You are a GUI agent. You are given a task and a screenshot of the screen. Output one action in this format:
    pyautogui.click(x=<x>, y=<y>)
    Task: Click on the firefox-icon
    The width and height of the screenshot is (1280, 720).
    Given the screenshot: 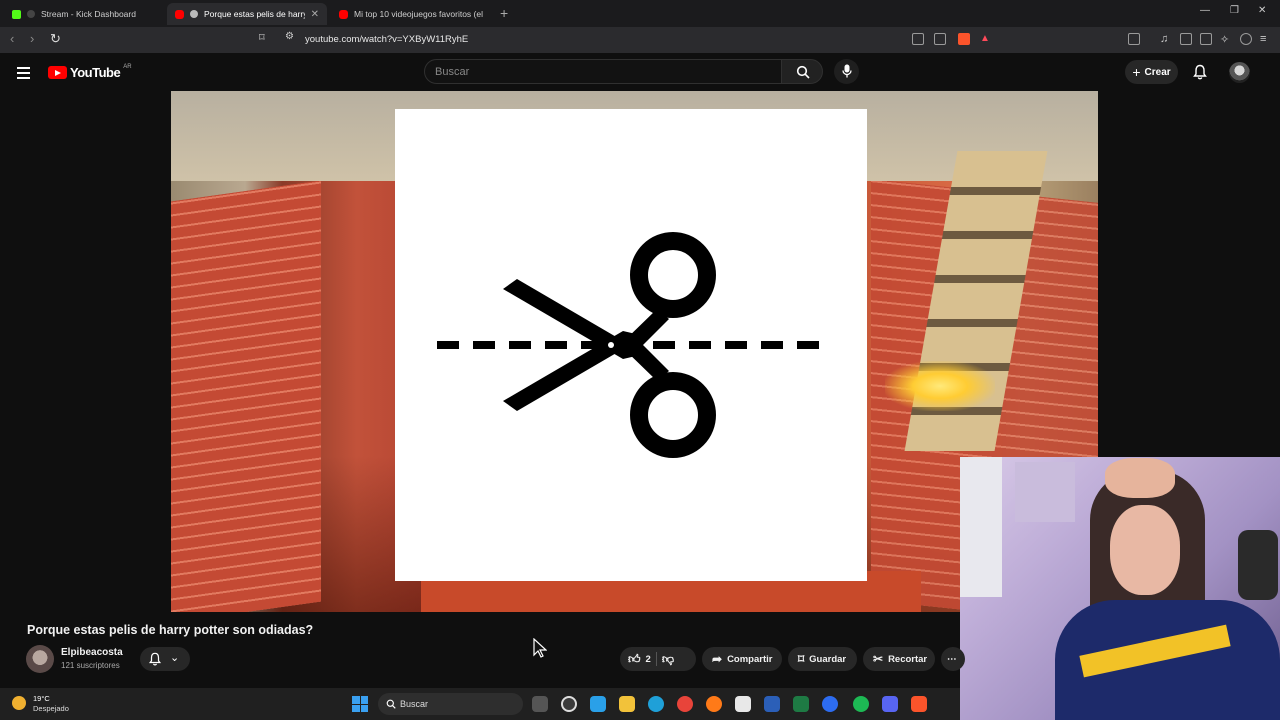 What is the action you would take?
    pyautogui.click(x=714, y=704)
    